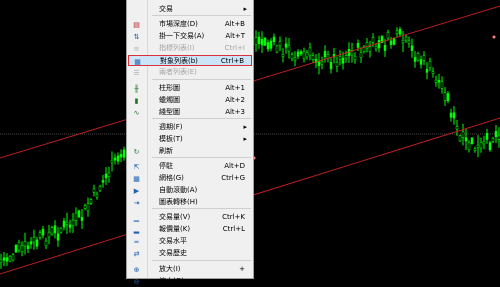  Describe the element at coordinates (136, 89) in the screenshot. I see `bar-chart-icon: ╫` at that location.